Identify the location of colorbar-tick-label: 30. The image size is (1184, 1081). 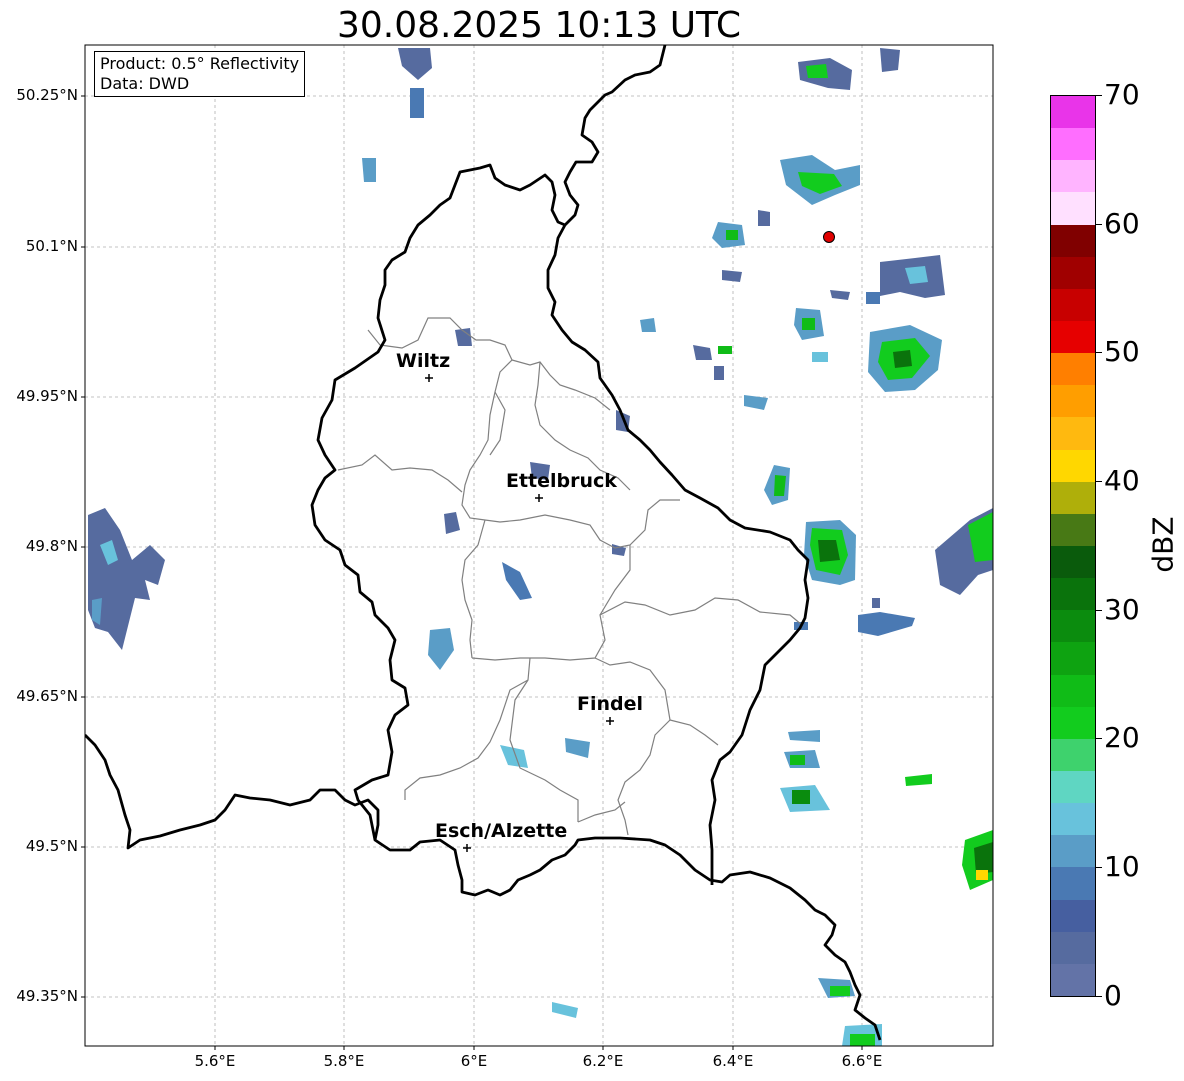
(1122, 609).